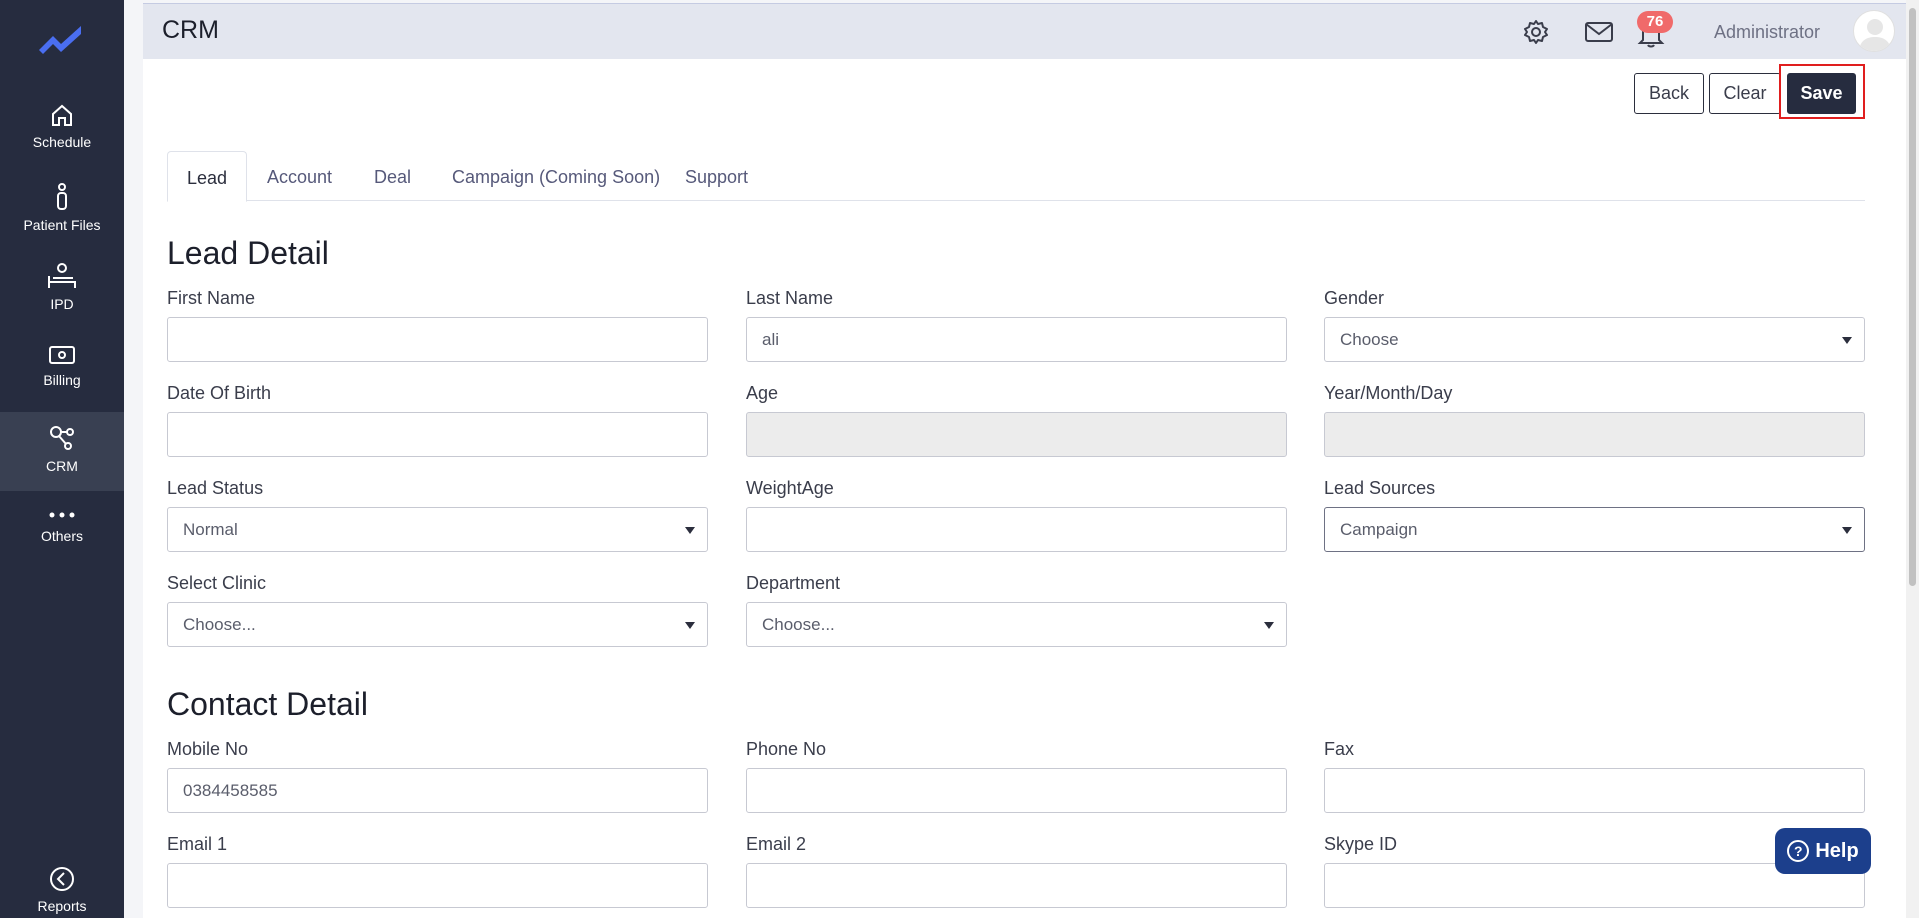 This screenshot has height=918, width=1919. I want to click on email-2-input, so click(1016, 885).